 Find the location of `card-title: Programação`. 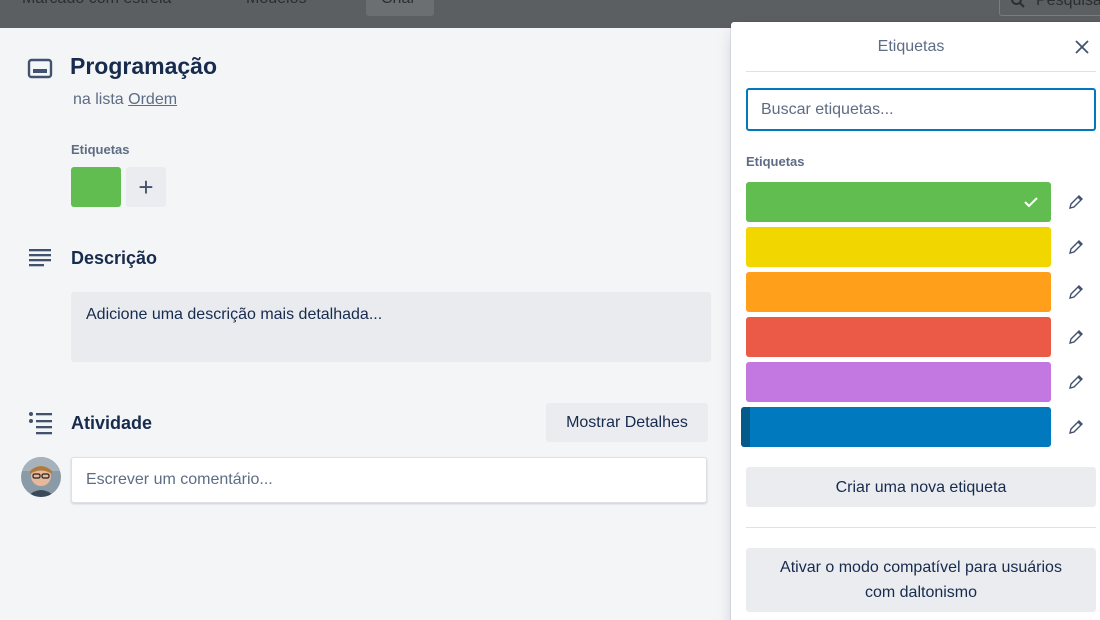

card-title: Programação is located at coordinates (143, 66).